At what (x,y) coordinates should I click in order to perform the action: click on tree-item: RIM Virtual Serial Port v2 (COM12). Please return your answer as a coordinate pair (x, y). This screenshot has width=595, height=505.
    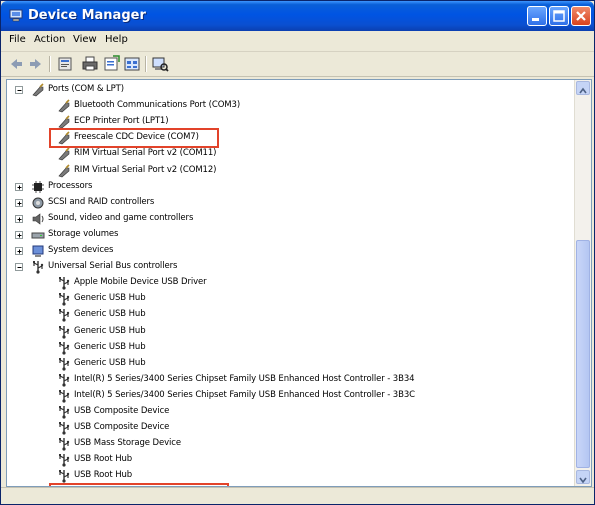
    Looking at the image, I should click on (289, 171).